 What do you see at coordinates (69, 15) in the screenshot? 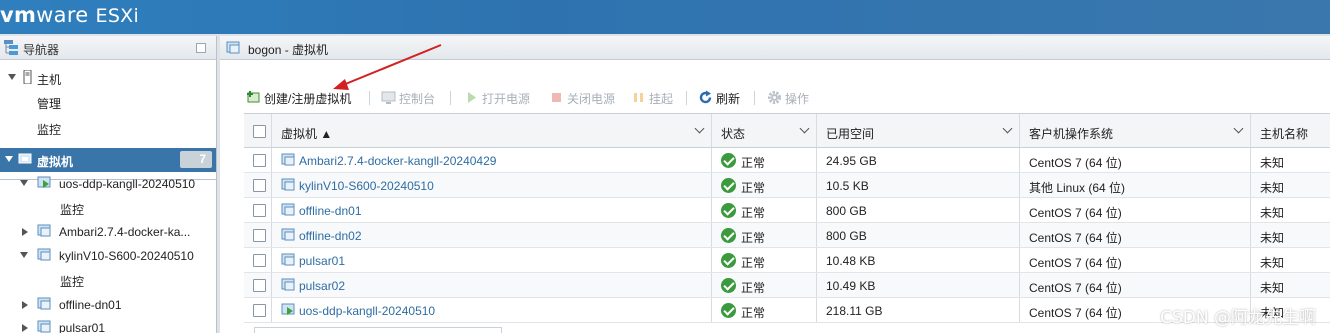
I see `vmware-esxi-logo: vmware ESXi` at bounding box center [69, 15].